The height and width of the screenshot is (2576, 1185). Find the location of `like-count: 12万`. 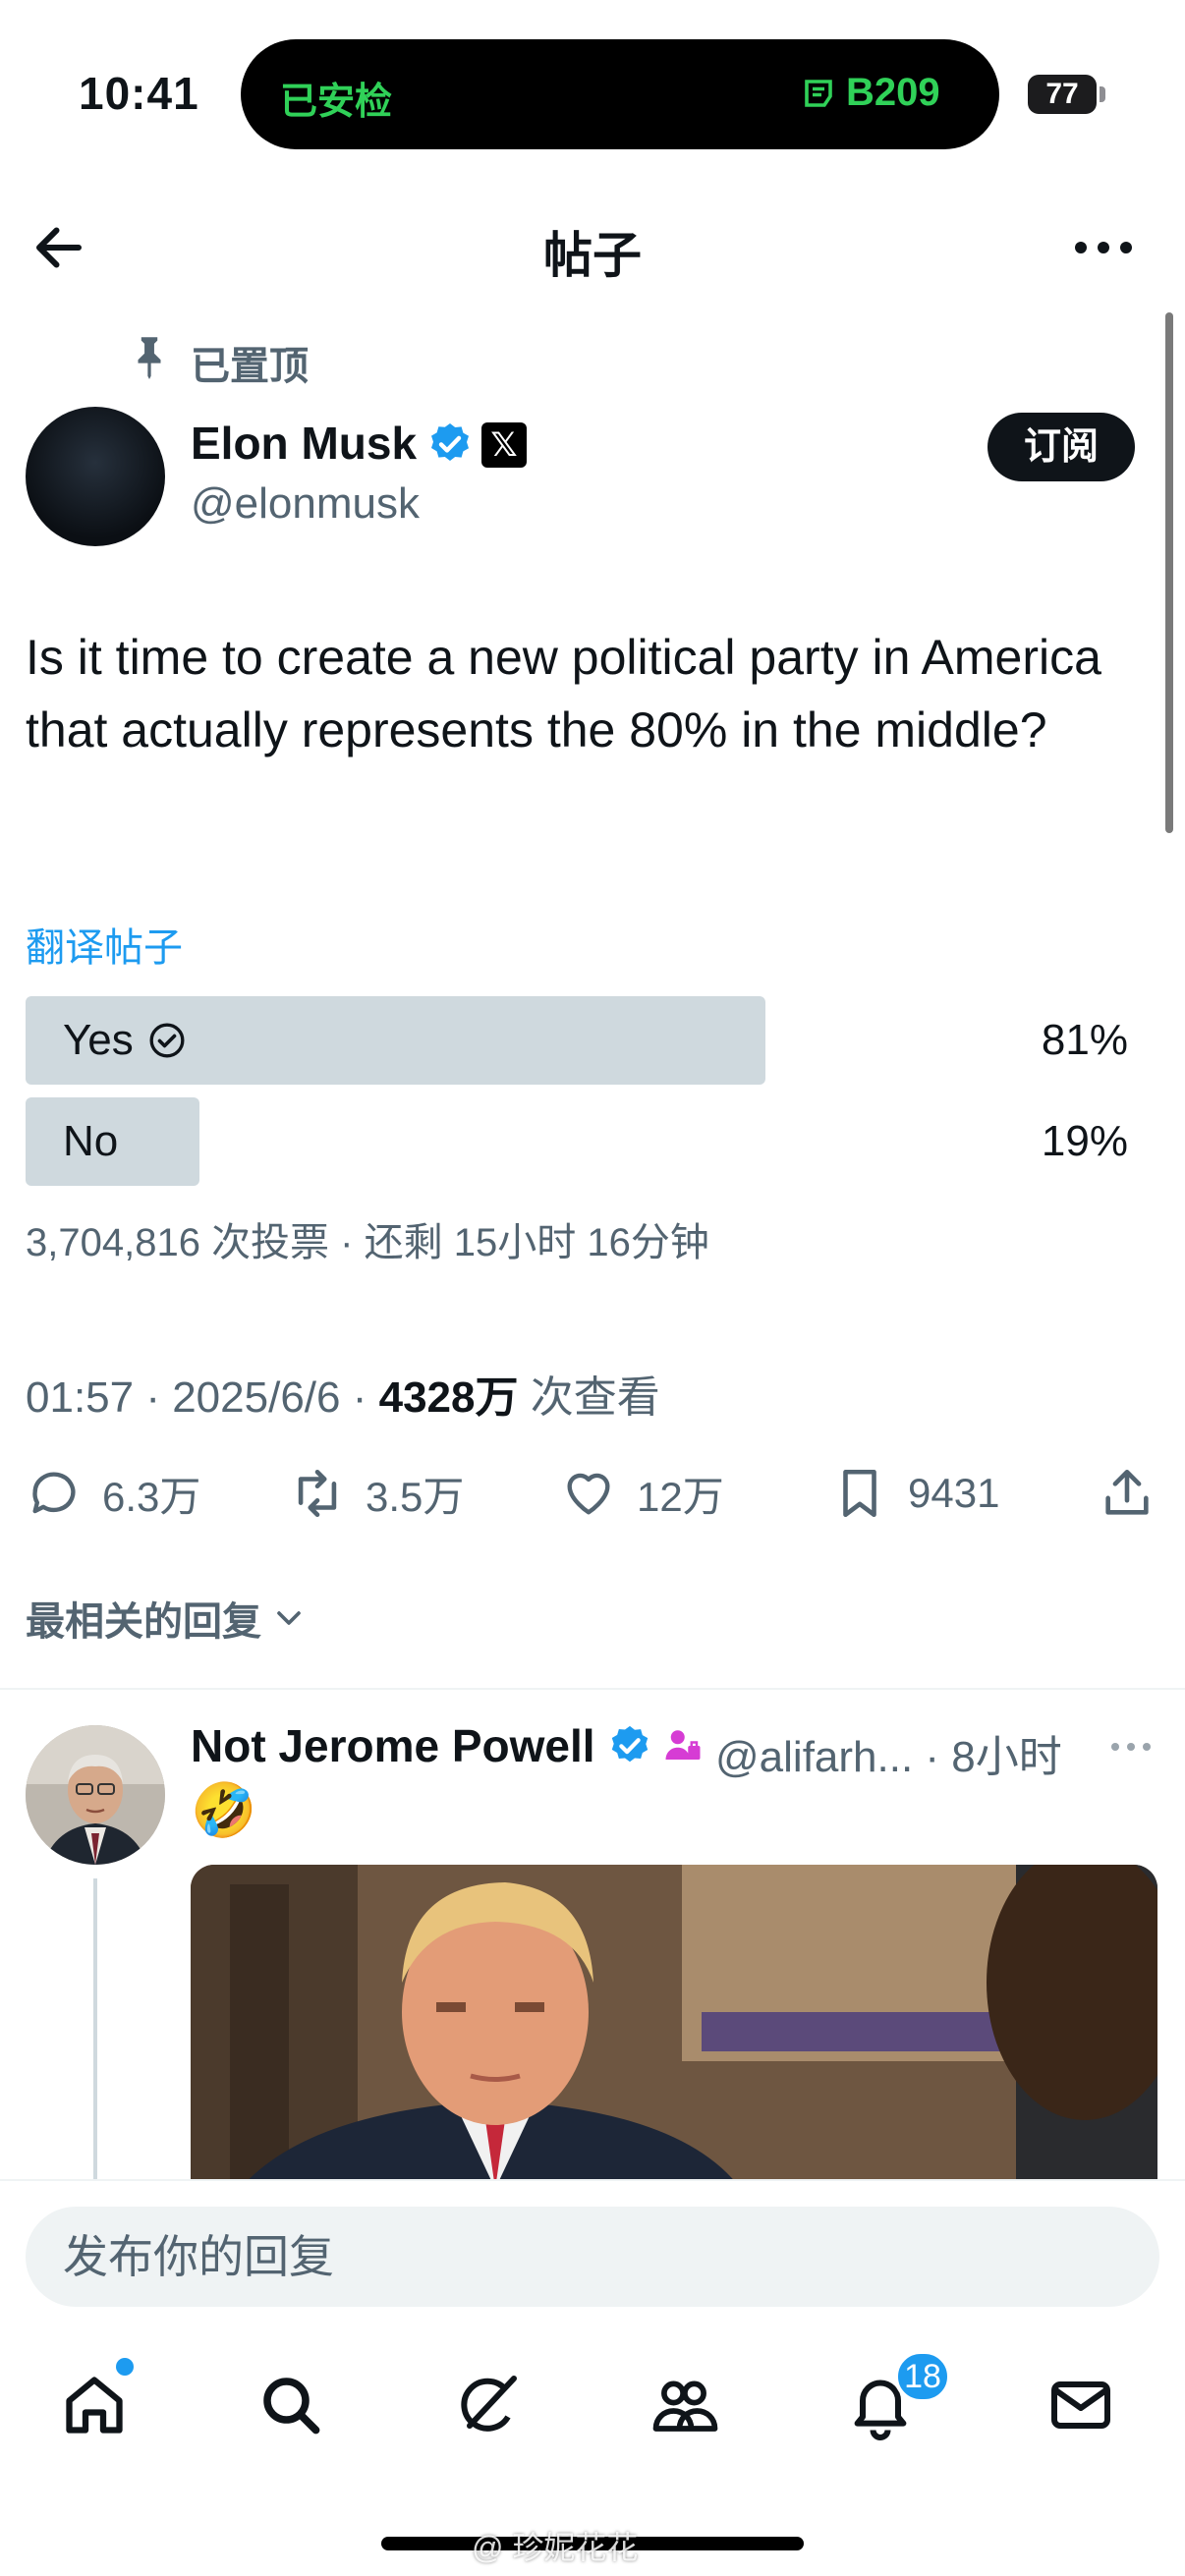

like-count: 12万 is located at coordinates (681, 1496).